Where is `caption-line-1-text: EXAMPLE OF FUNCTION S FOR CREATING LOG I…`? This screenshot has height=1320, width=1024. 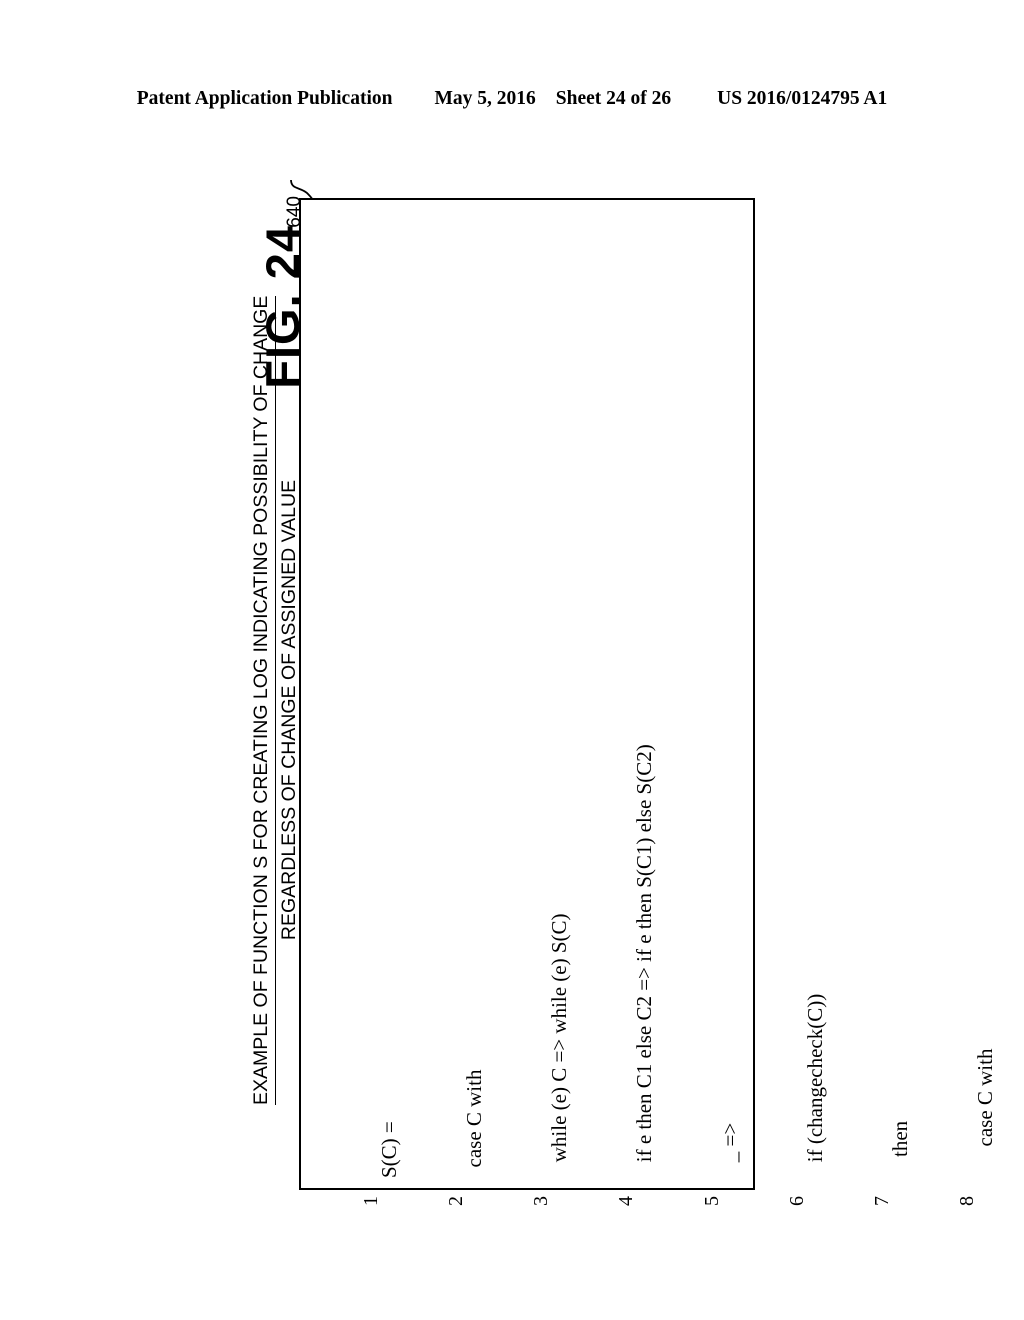
caption-line-1-text: EXAMPLE OF FUNCTION S FOR CREATING LOG I… is located at coordinates (262, 700).